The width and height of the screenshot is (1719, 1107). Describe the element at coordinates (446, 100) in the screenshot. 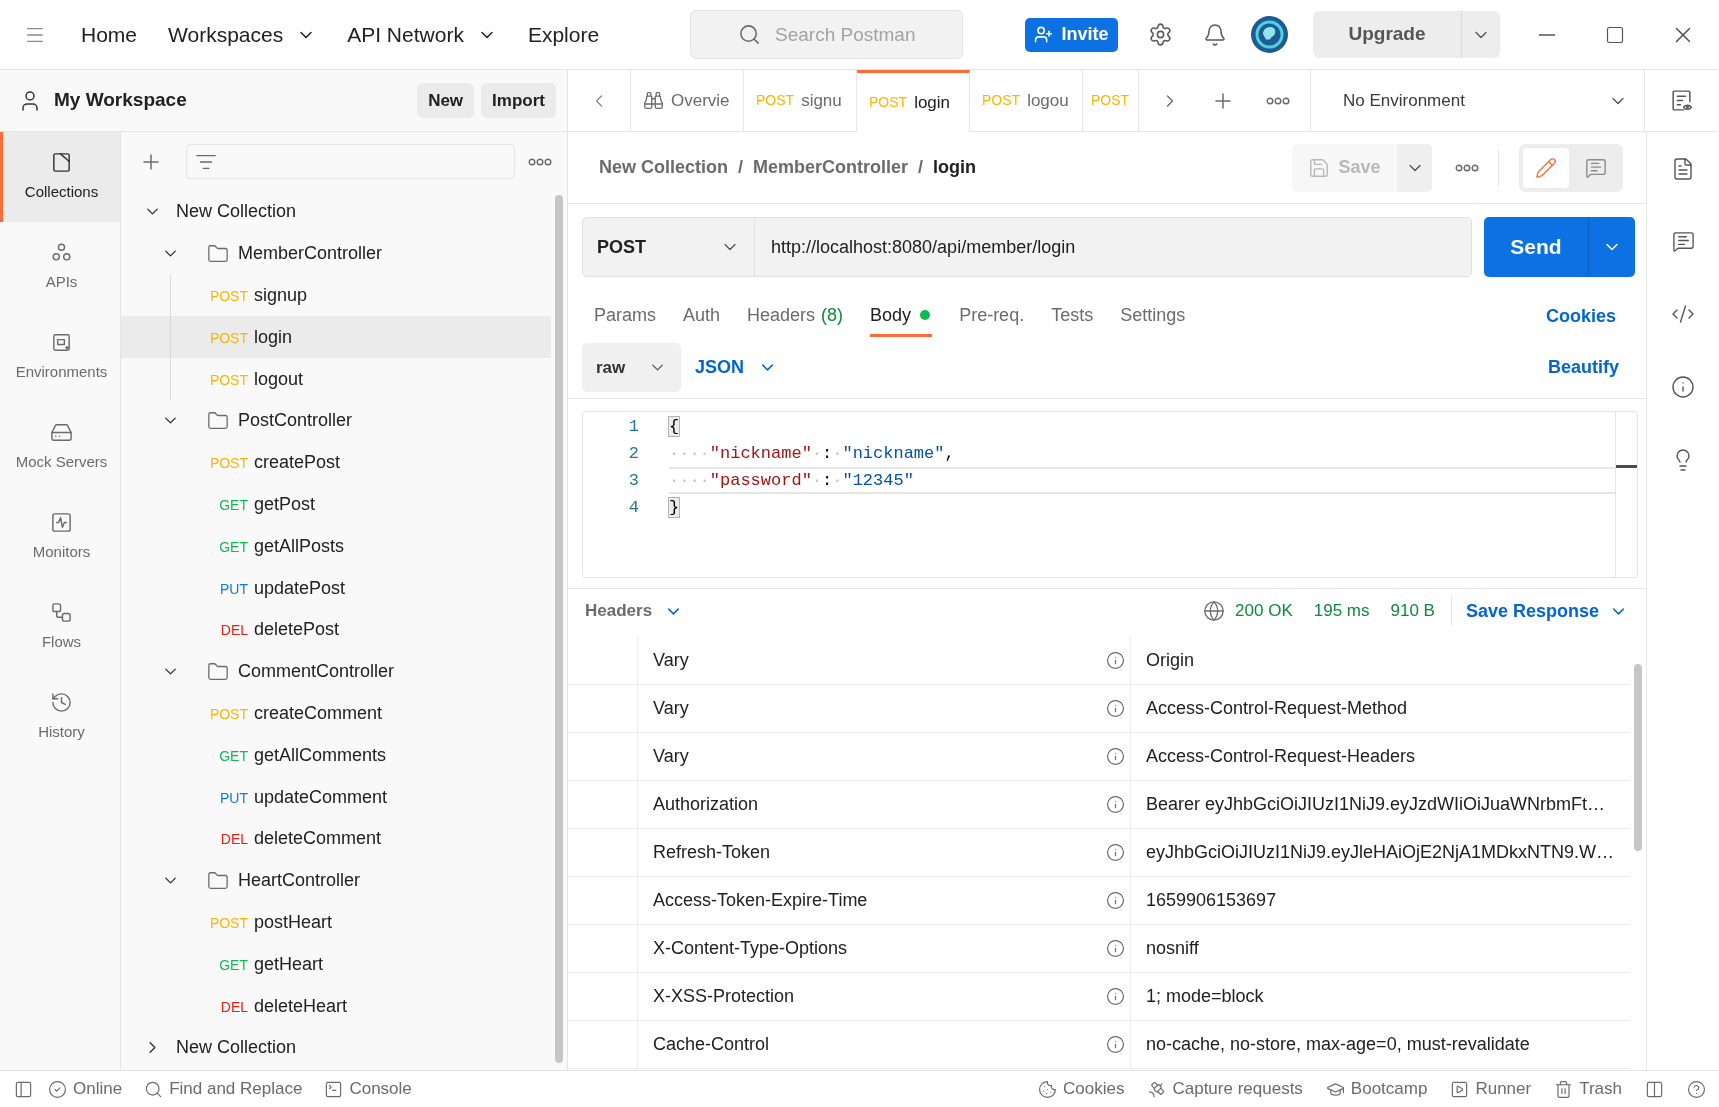

I see `header-button: New` at that location.